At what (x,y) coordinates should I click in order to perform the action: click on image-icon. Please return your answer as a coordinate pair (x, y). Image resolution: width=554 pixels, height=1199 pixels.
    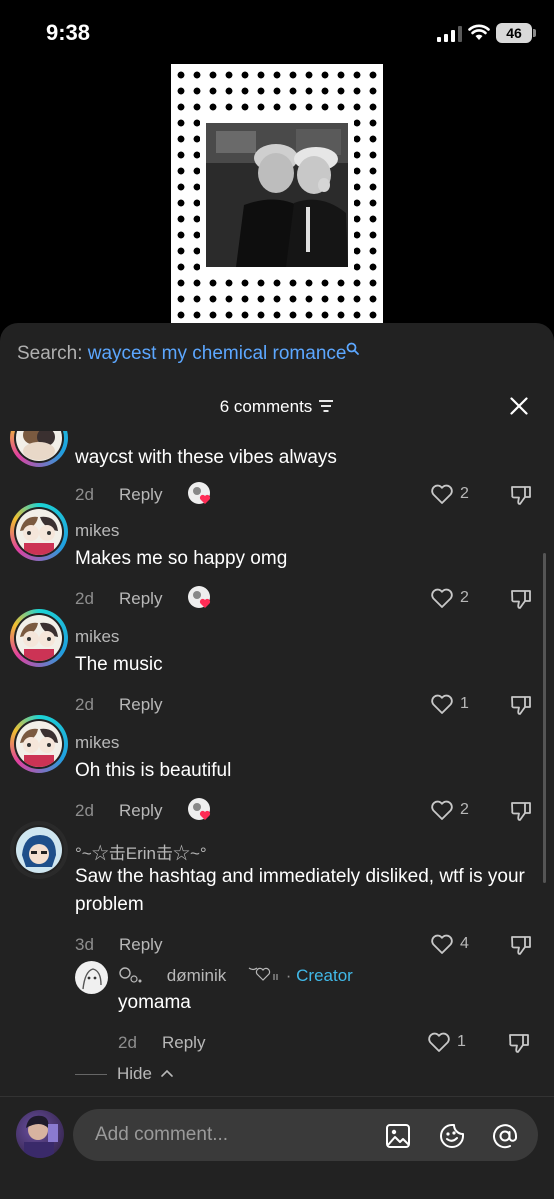
    Looking at the image, I should click on (398, 1136).